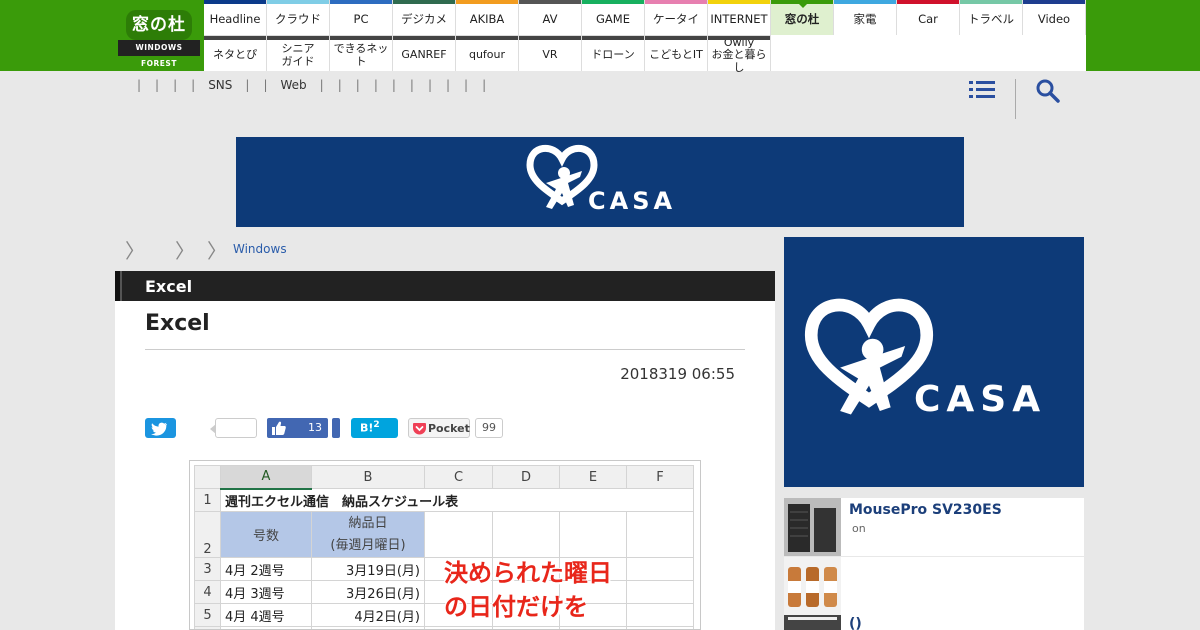 Image resolution: width=1200 pixels, height=630 pixels. What do you see at coordinates (445, 349) in the screenshot?
I see `title-divider` at bounding box center [445, 349].